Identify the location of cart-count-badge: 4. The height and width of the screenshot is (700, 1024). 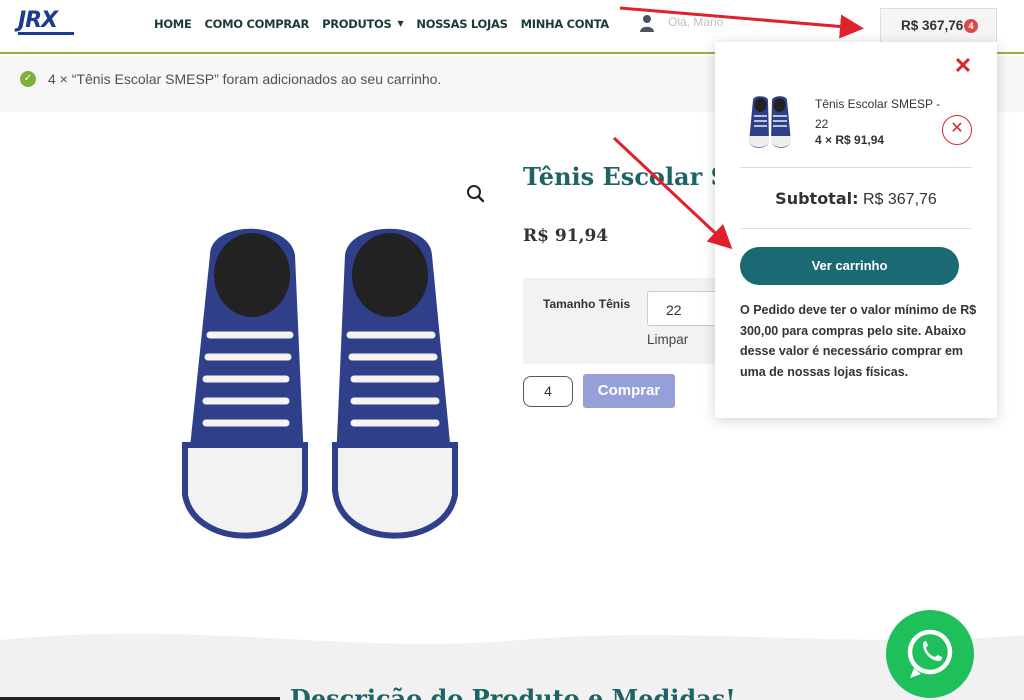
(971, 26).